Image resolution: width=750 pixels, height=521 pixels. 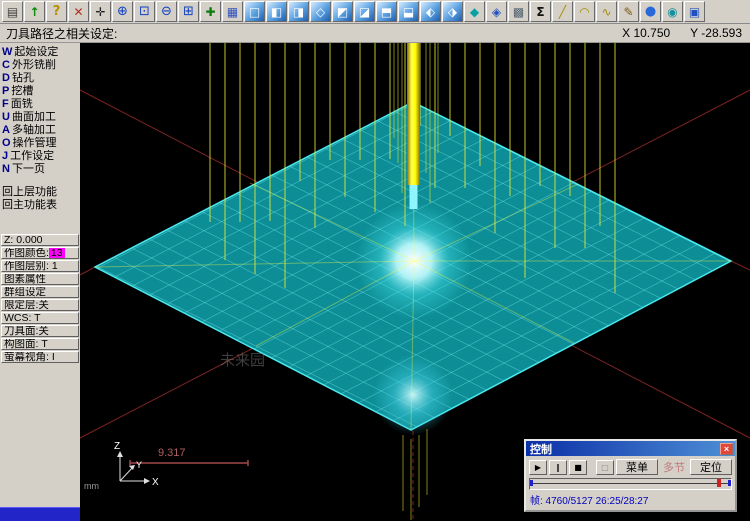 What do you see at coordinates (40, 91) in the screenshot?
I see `menu-item-pocket: P 挖槽` at bounding box center [40, 91].